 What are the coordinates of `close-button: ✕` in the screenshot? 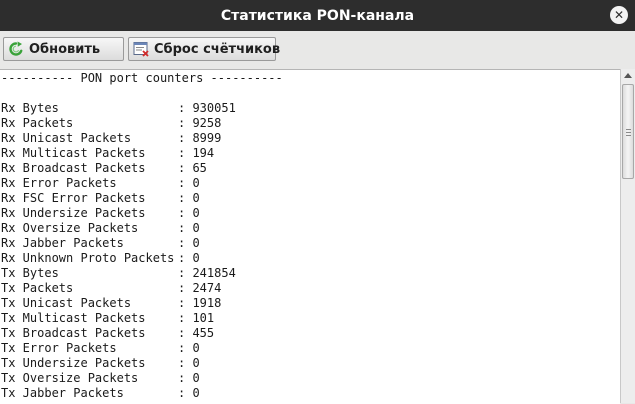 It's located at (619, 15).